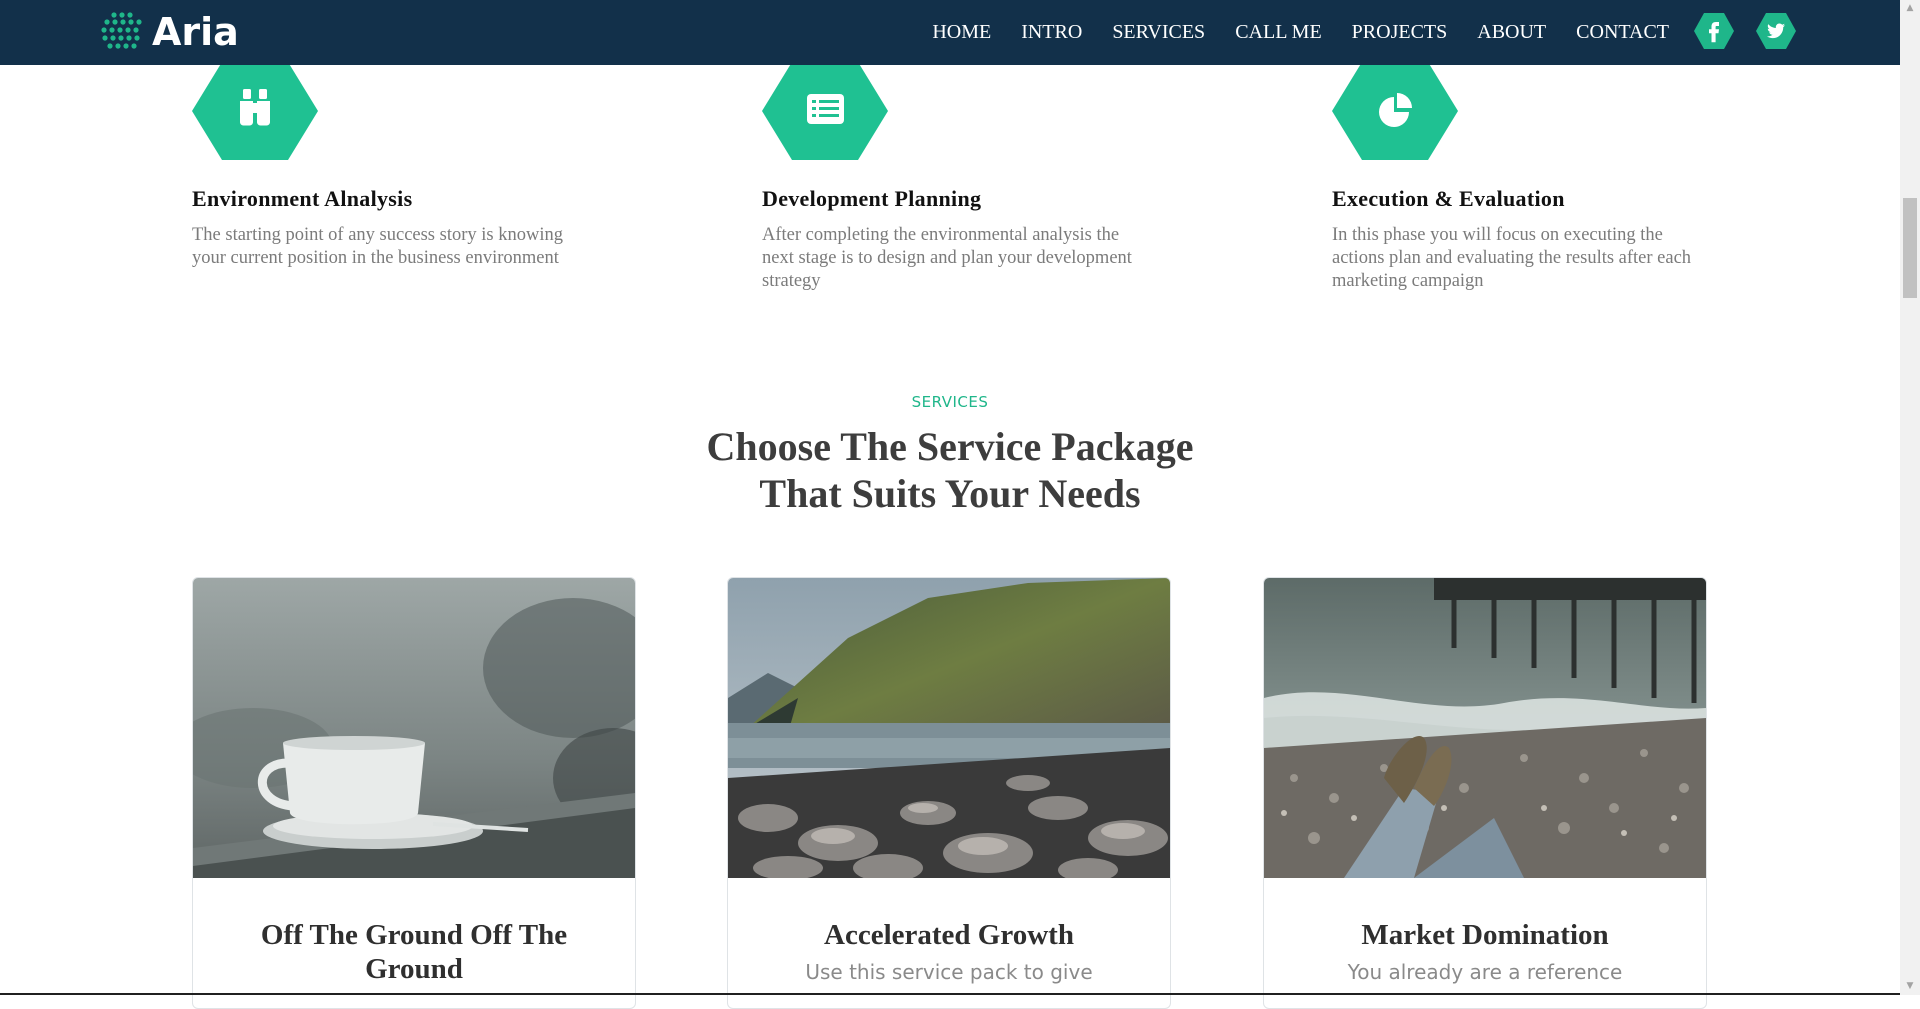 The width and height of the screenshot is (1920, 1009). What do you see at coordinates (950, 446) in the screenshot?
I see `section-title-line-1: Choose The Service Package` at bounding box center [950, 446].